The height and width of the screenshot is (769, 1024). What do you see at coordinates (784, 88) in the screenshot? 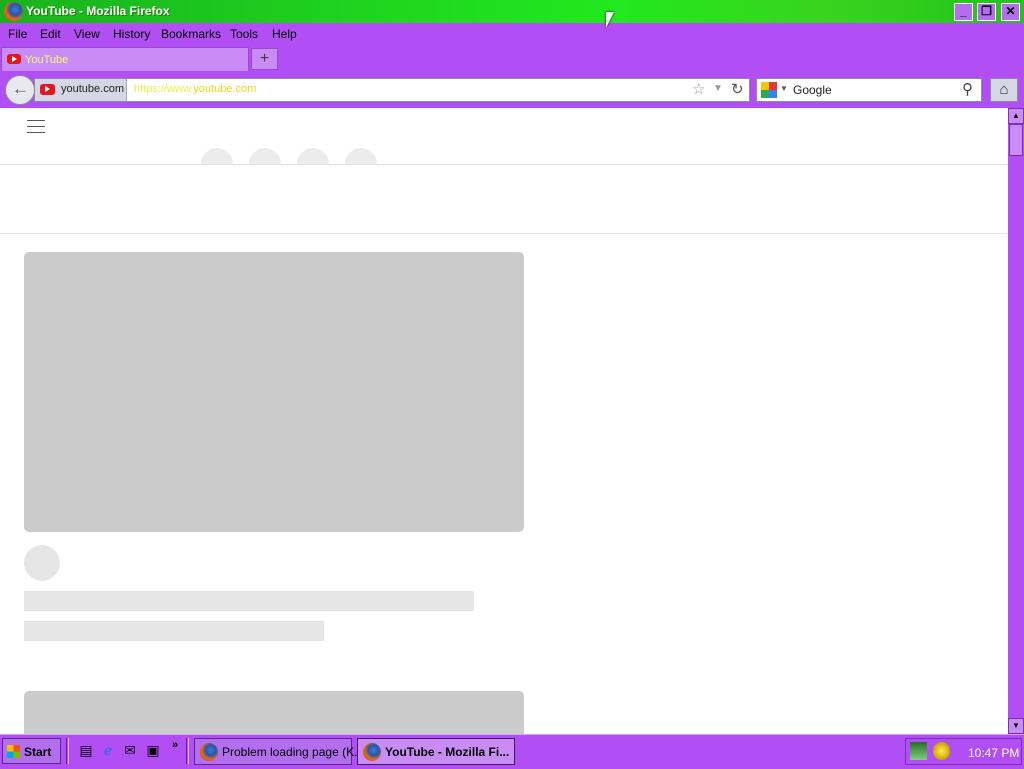
I see `search-engine-dropdown-icon: ▼` at bounding box center [784, 88].